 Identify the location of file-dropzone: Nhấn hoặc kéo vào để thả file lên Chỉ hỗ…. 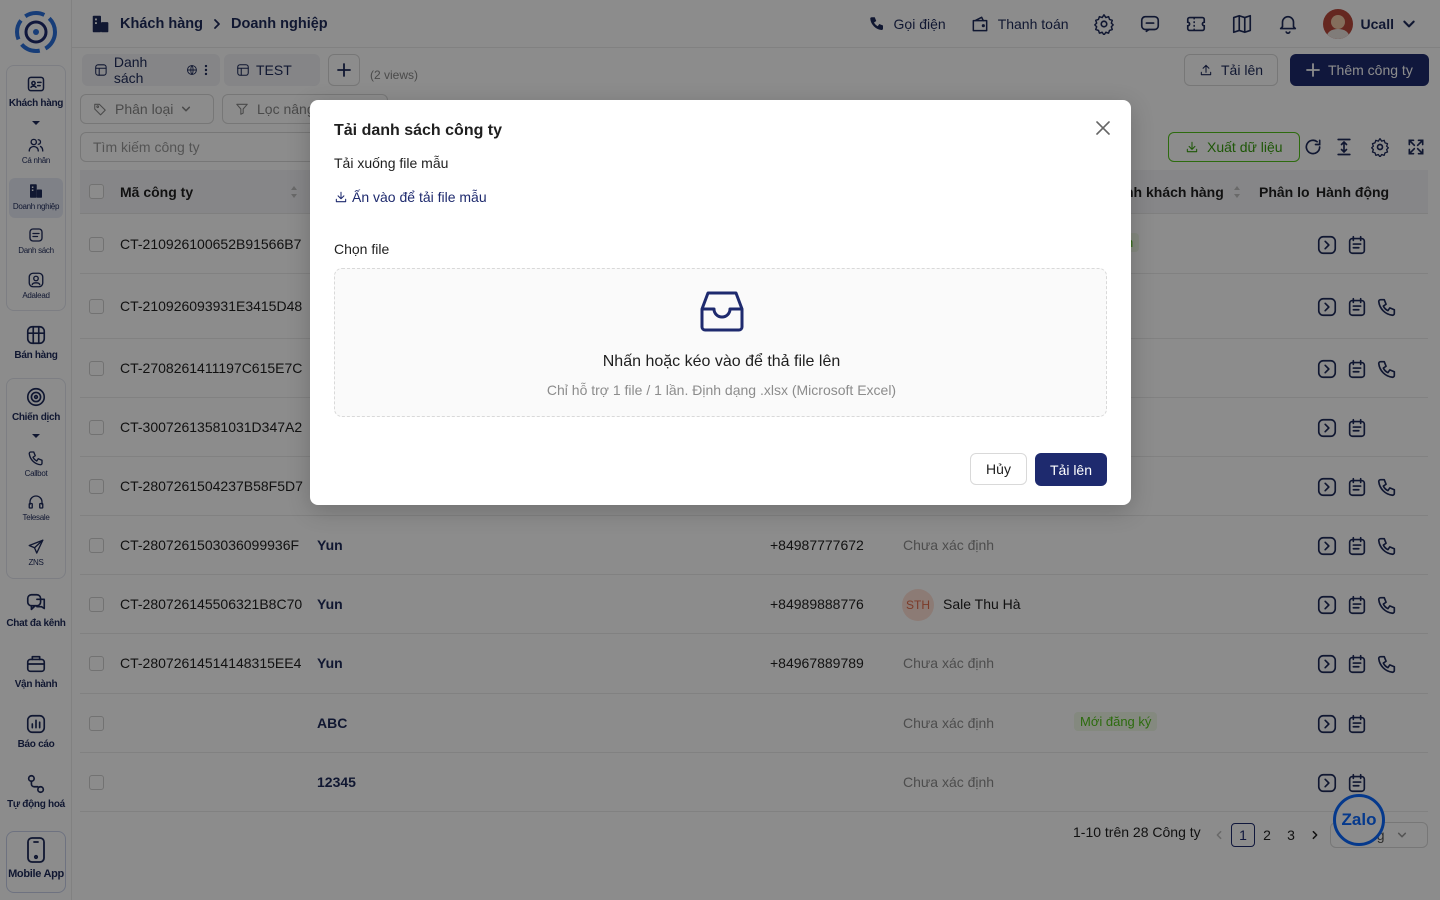
(720, 342).